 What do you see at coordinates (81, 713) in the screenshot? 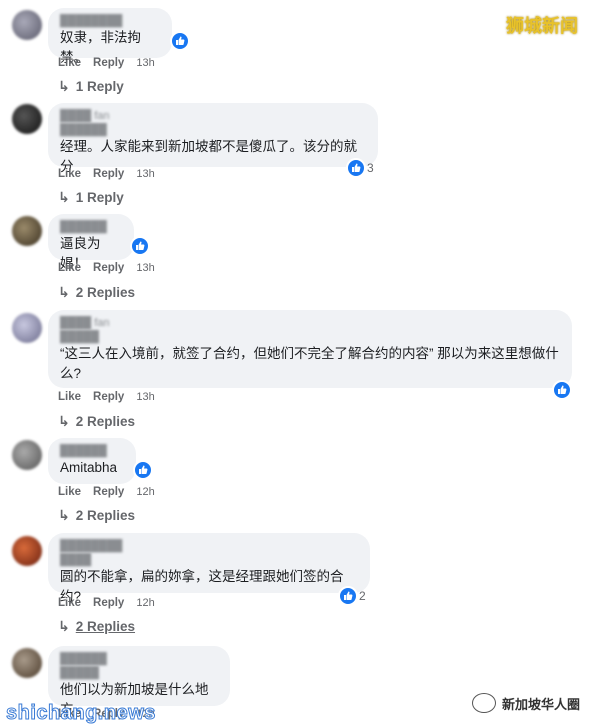
I see `watermark-site: shichang.news` at bounding box center [81, 713].